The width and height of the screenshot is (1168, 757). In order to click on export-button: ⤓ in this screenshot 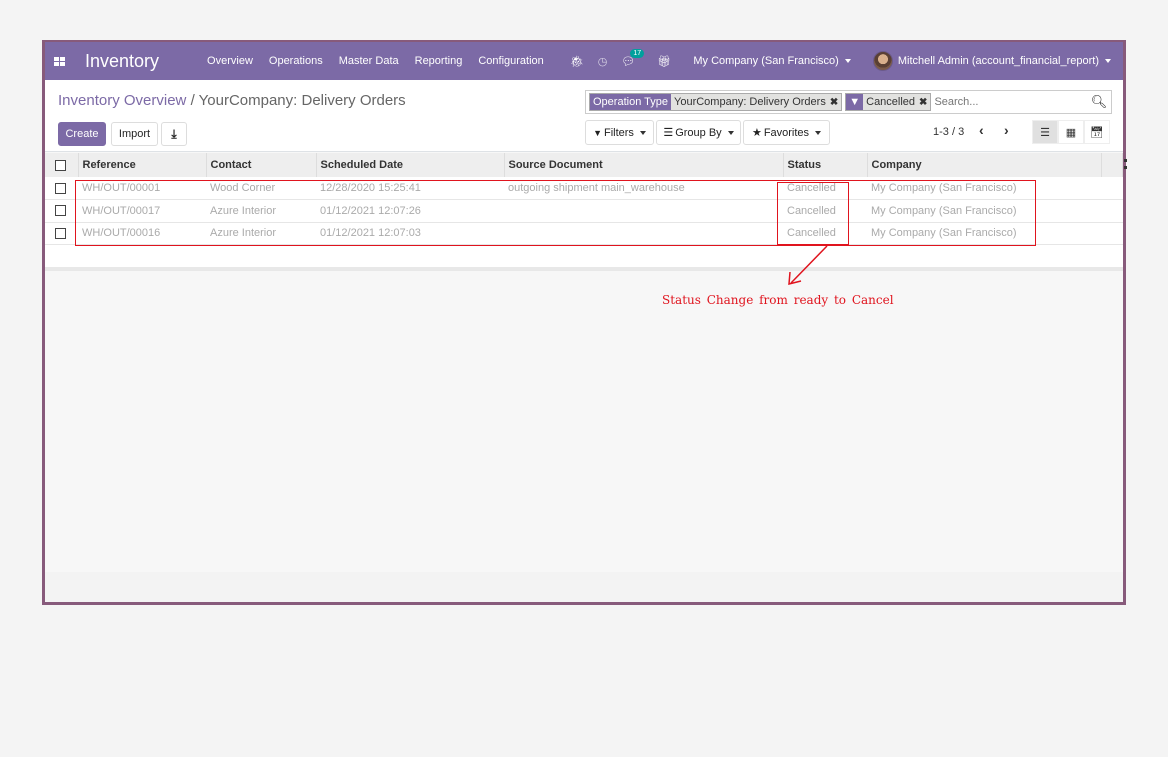, I will do `click(174, 134)`.